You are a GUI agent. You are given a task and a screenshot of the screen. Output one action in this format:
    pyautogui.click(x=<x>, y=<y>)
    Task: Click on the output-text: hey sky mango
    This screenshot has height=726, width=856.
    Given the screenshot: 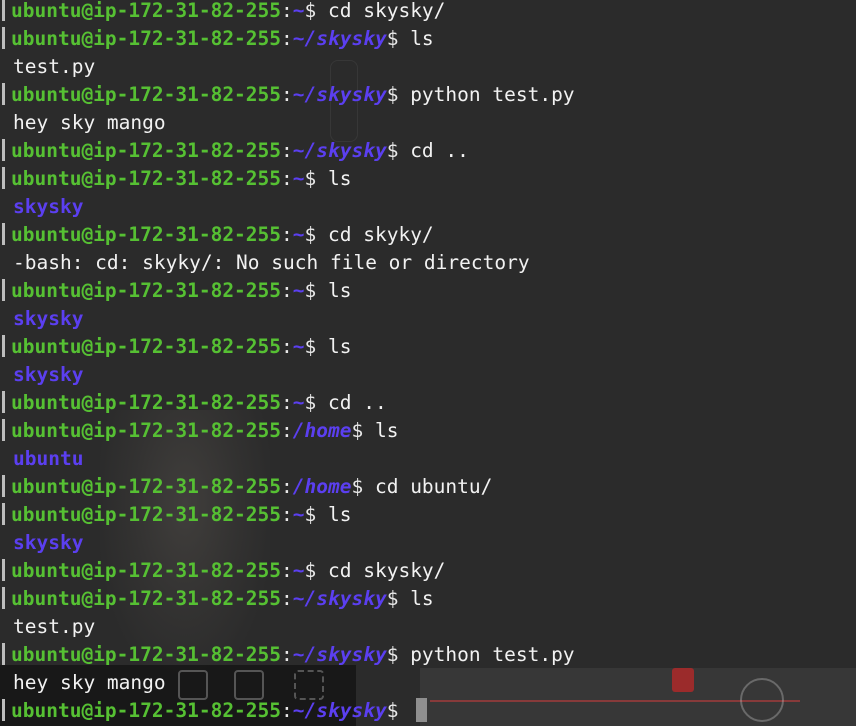 What is the action you would take?
    pyautogui.click(x=89, y=682)
    